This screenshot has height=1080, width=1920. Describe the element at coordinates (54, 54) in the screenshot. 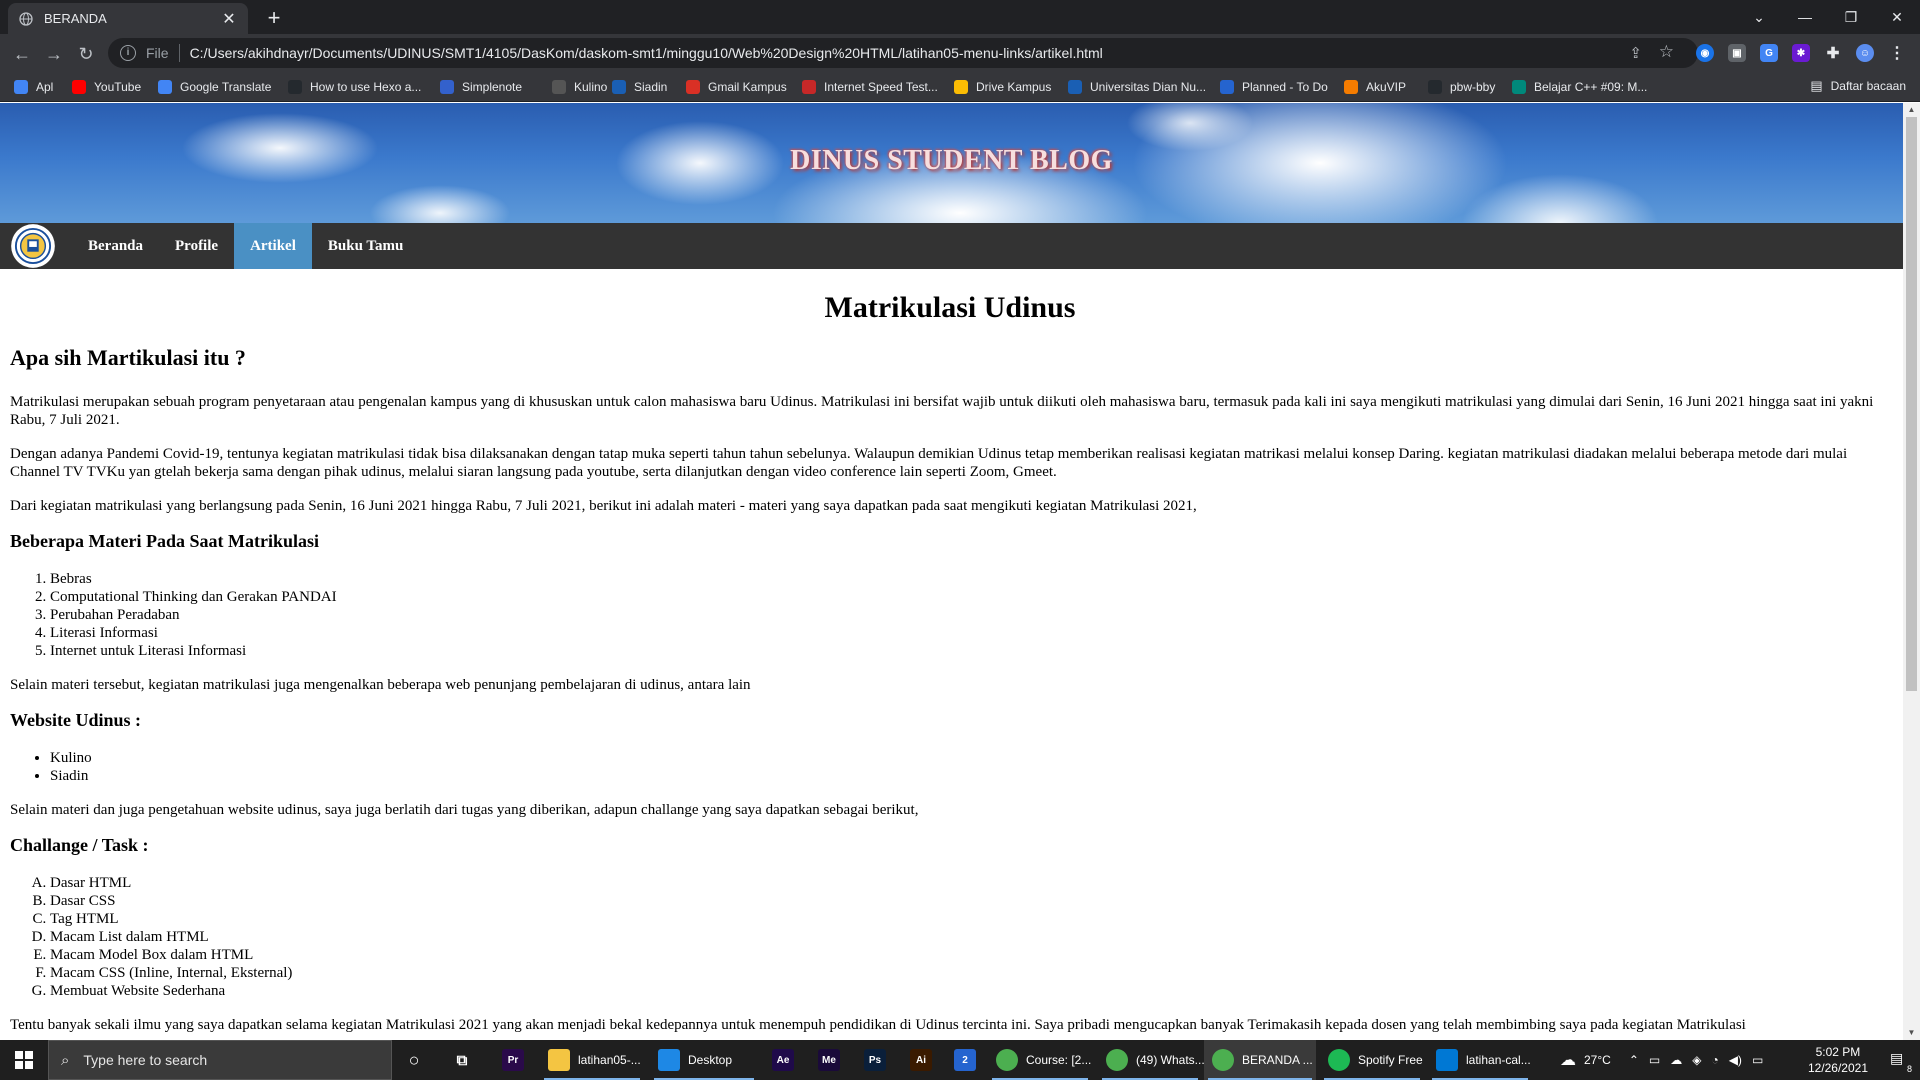

I see `forward-button: →` at that location.